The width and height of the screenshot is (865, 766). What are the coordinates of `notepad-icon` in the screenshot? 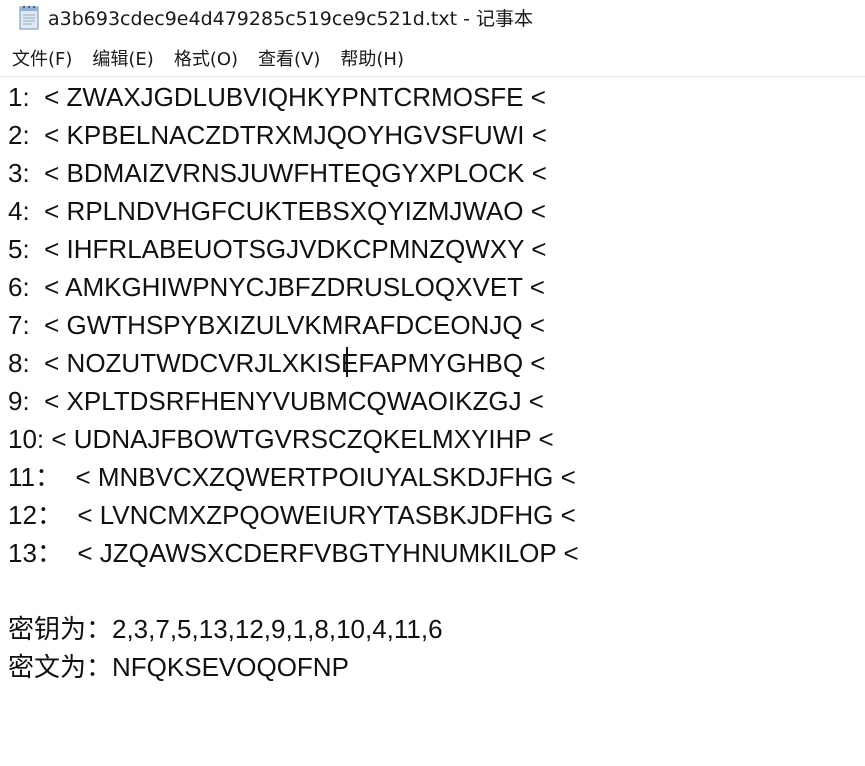 It's located at (29, 17).